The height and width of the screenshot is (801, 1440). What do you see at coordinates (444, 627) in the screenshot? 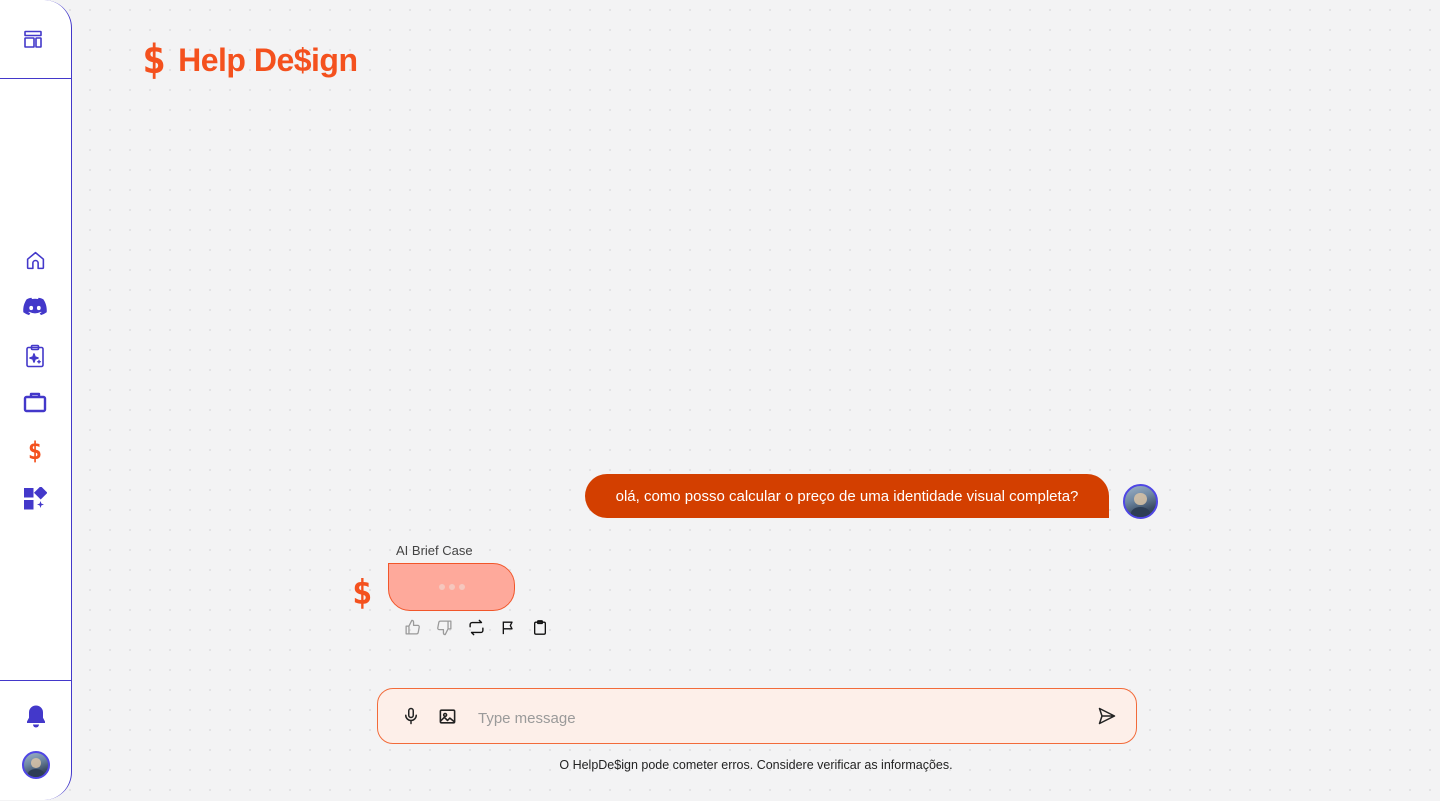
I see `thumbs-down-icon` at bounding box center [444, 627].